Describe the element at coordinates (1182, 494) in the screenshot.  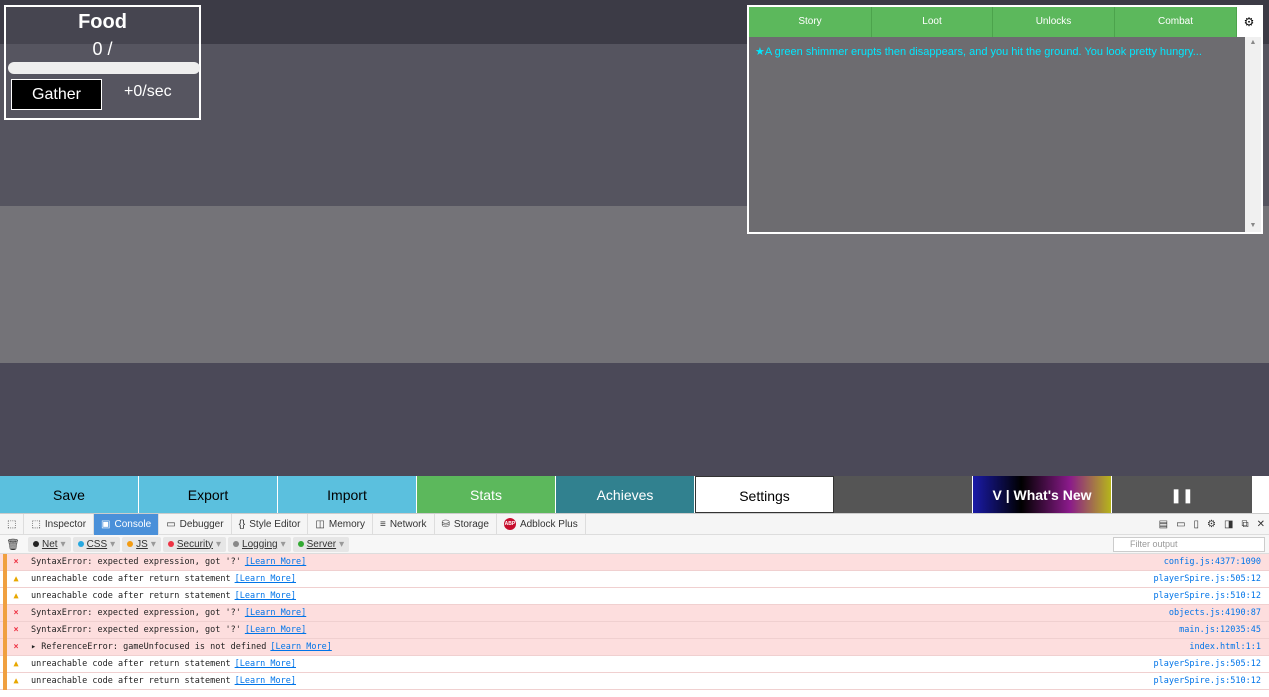
I see `pause-button: ❚❚` at that location.